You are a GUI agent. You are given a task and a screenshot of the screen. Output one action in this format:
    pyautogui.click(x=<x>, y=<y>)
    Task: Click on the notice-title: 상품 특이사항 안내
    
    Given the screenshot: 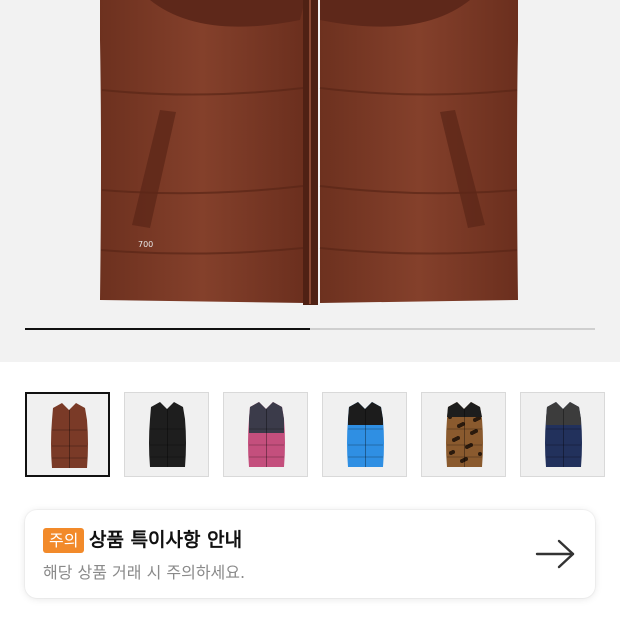 What is the action you would take?
    pyautogui.click(x=166, y=540)
    